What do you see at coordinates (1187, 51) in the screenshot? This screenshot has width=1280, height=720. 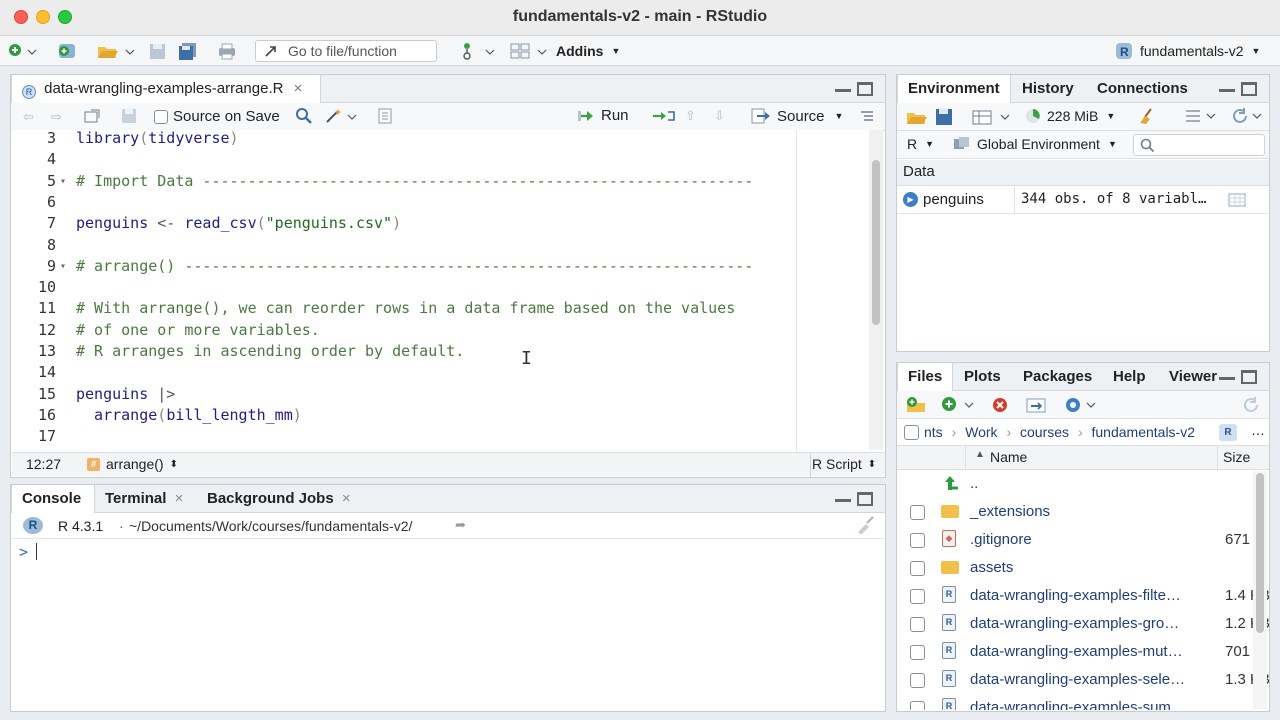 I see `project-menu: R fundamentals-v2 ▼` at bounding box center [1187, 51].